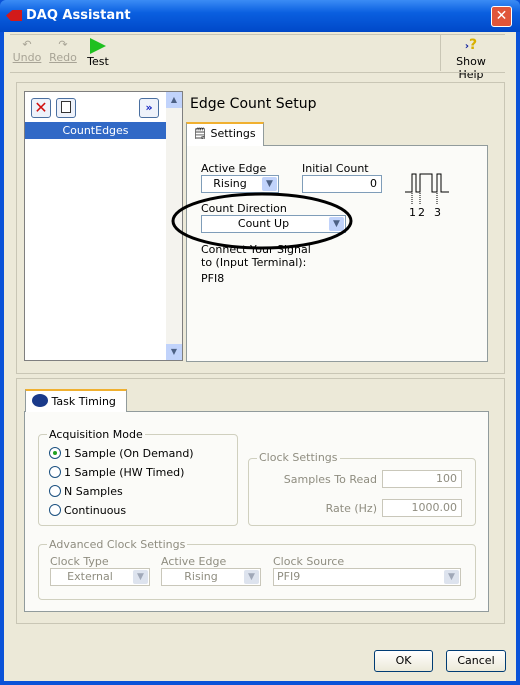  Describe the element at coordinates (63, 44) in the screenshot. I see `redo-icon: ↷` at that location.